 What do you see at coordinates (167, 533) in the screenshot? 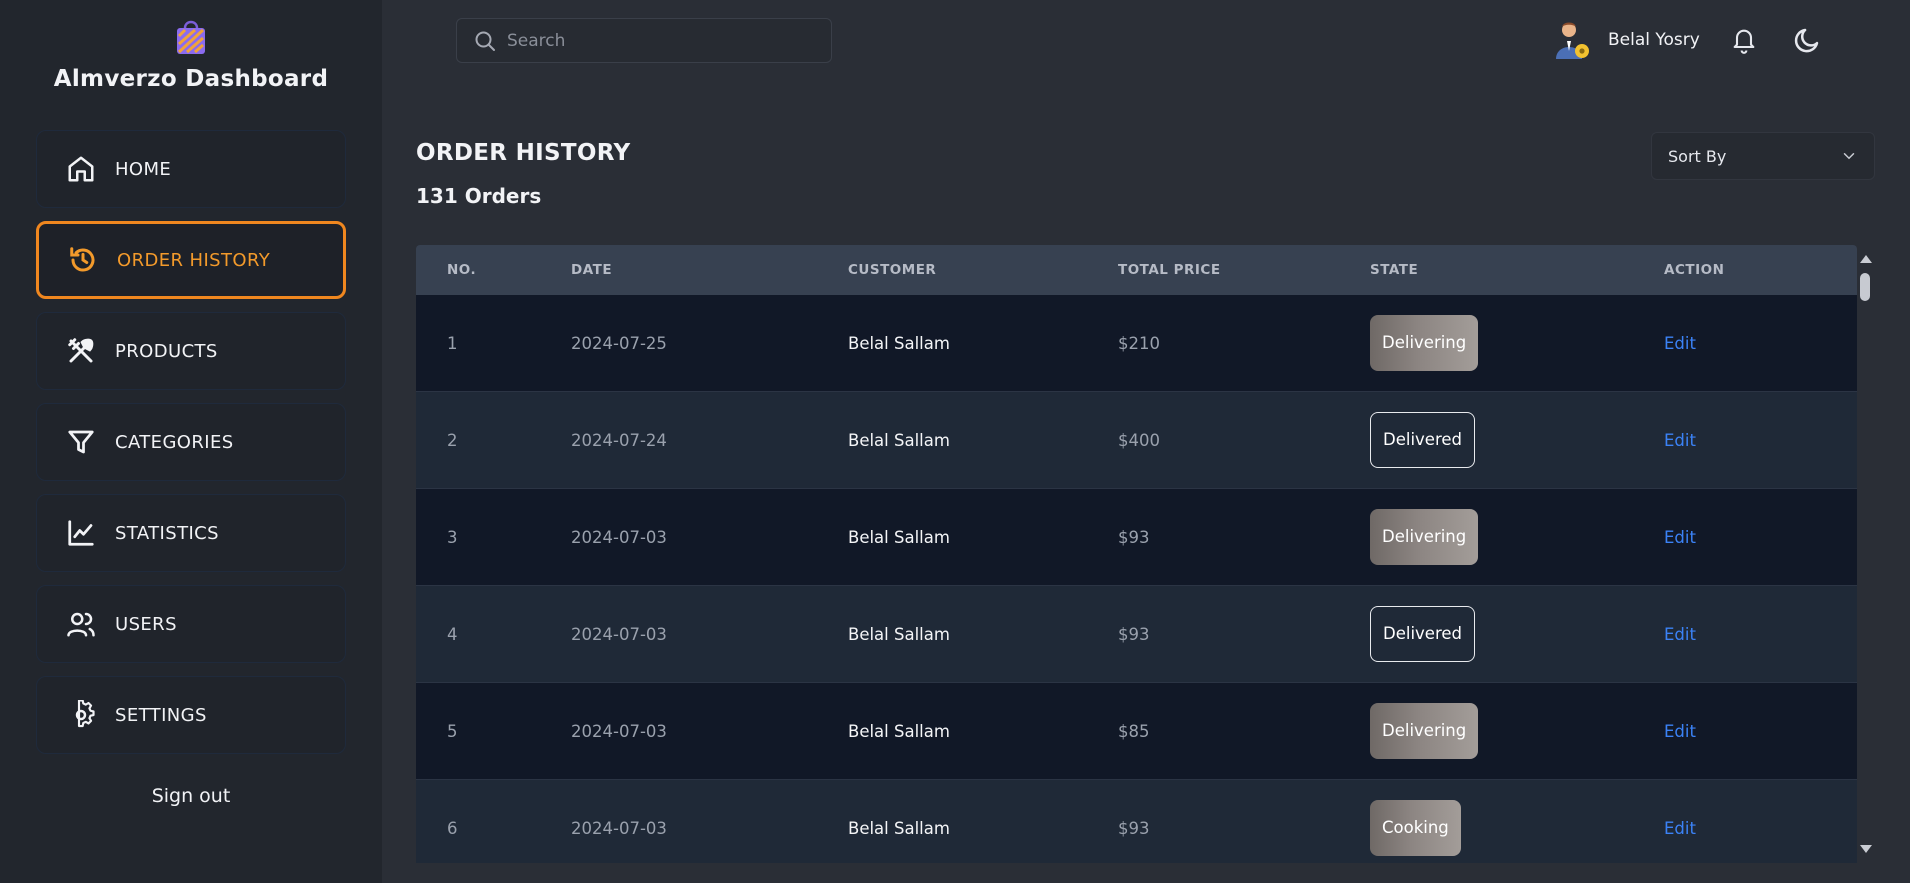
I see `sidebar-item-label: STATISTICS` at bounding box center [167, 533].